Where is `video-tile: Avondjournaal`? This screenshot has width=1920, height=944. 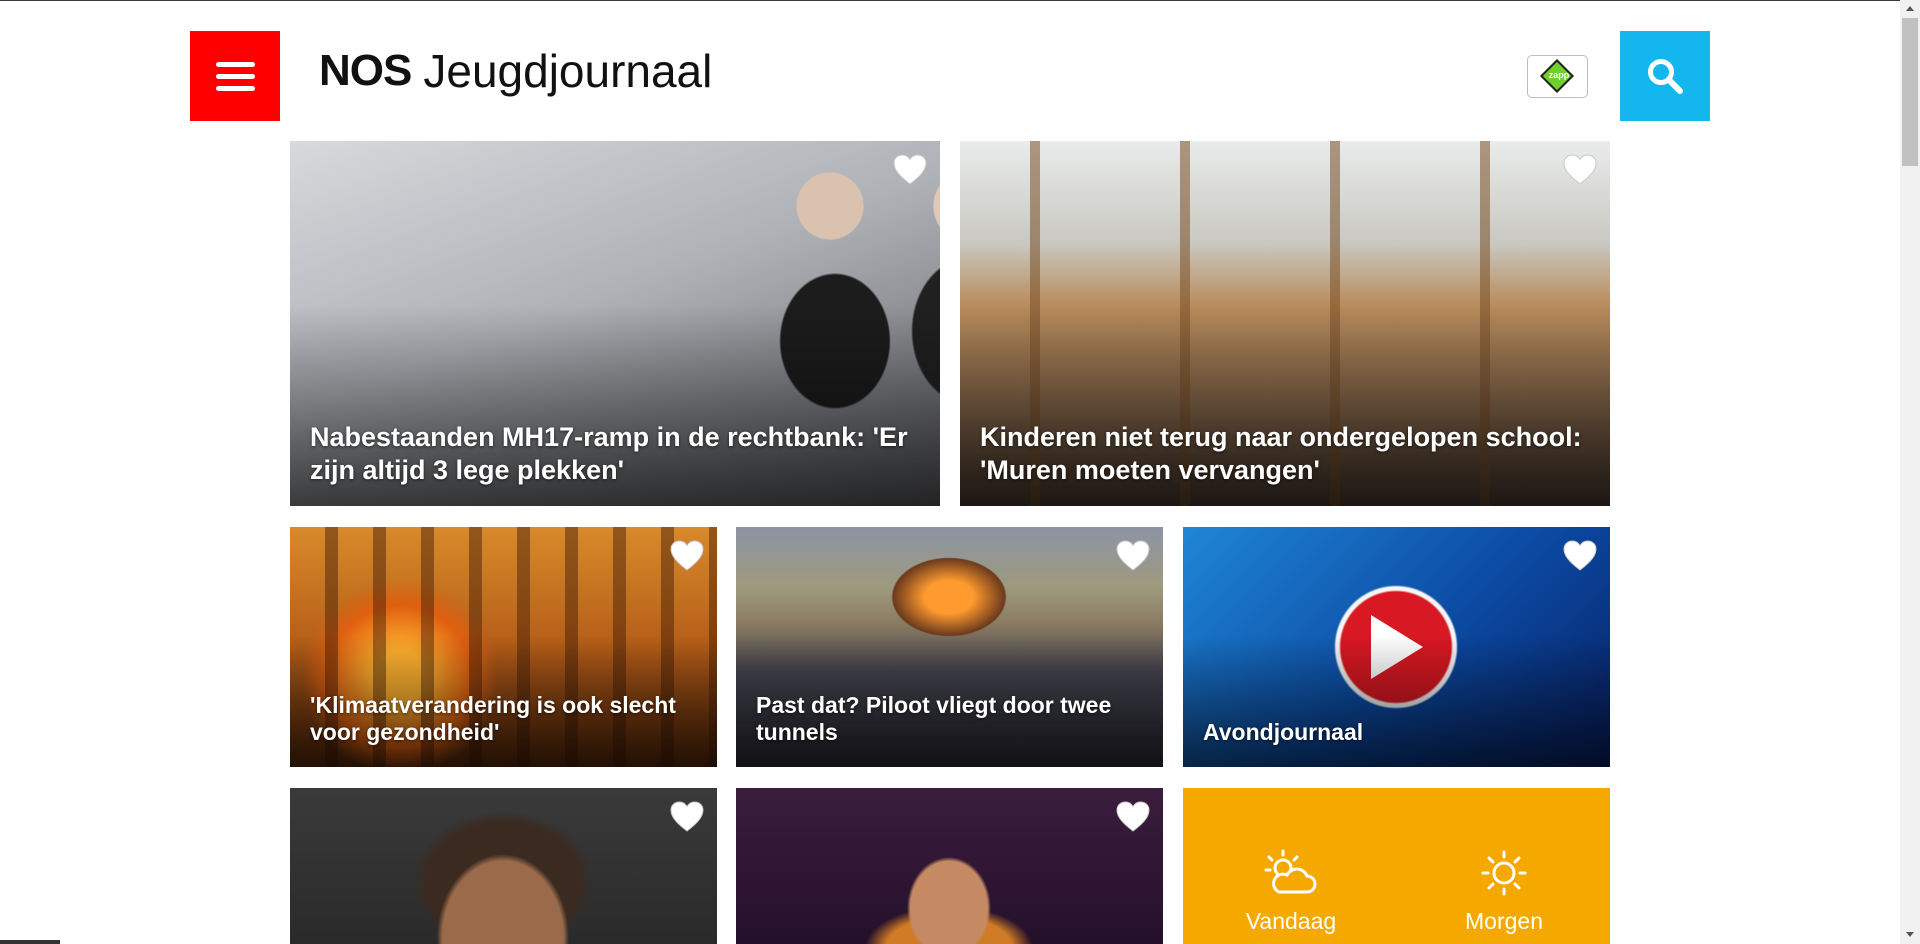 video-tile: Avondjournaal is located at coordinates (1396, 647).